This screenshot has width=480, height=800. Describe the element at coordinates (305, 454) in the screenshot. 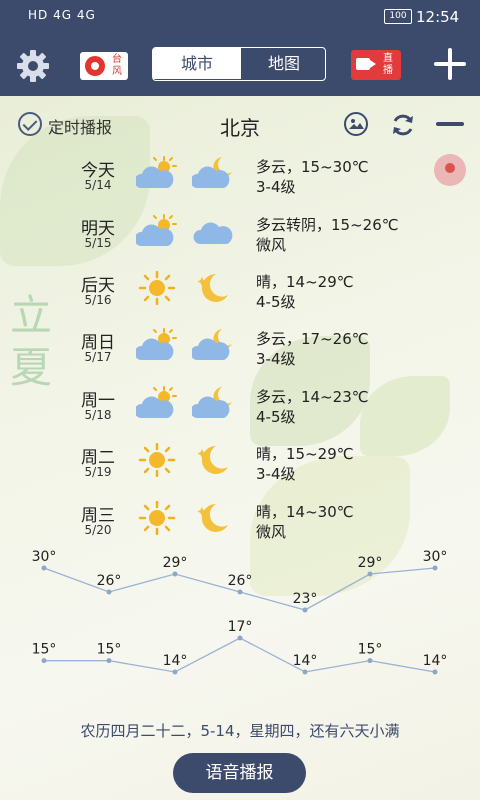

I see `forecast-desc: 晴，15~29℃` at that location.